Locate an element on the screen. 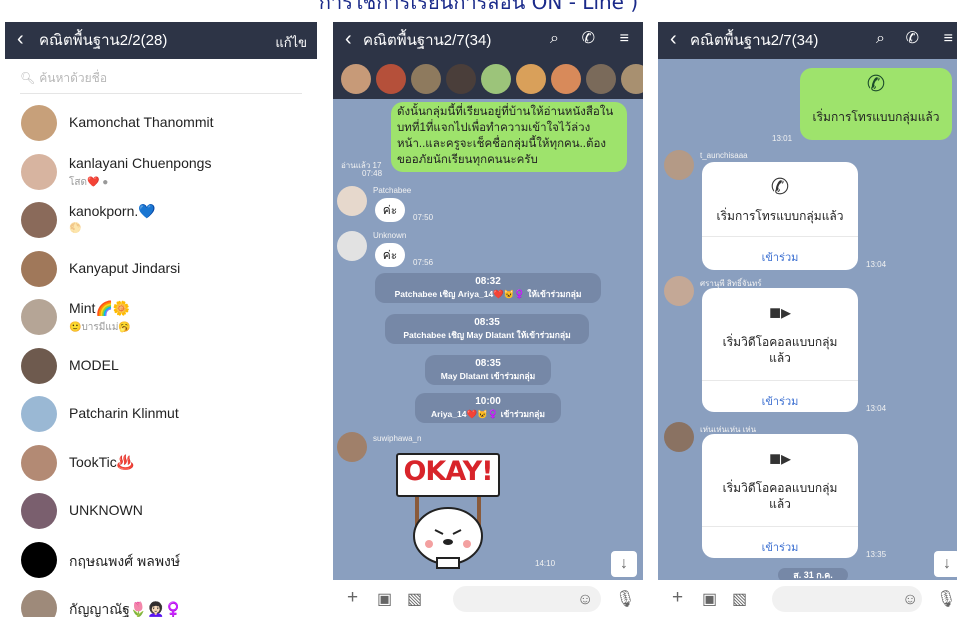 The width and height of the screenshot is (957, 617). contact-name: Patcharin Klinmut is located at coordinates (124, 413).